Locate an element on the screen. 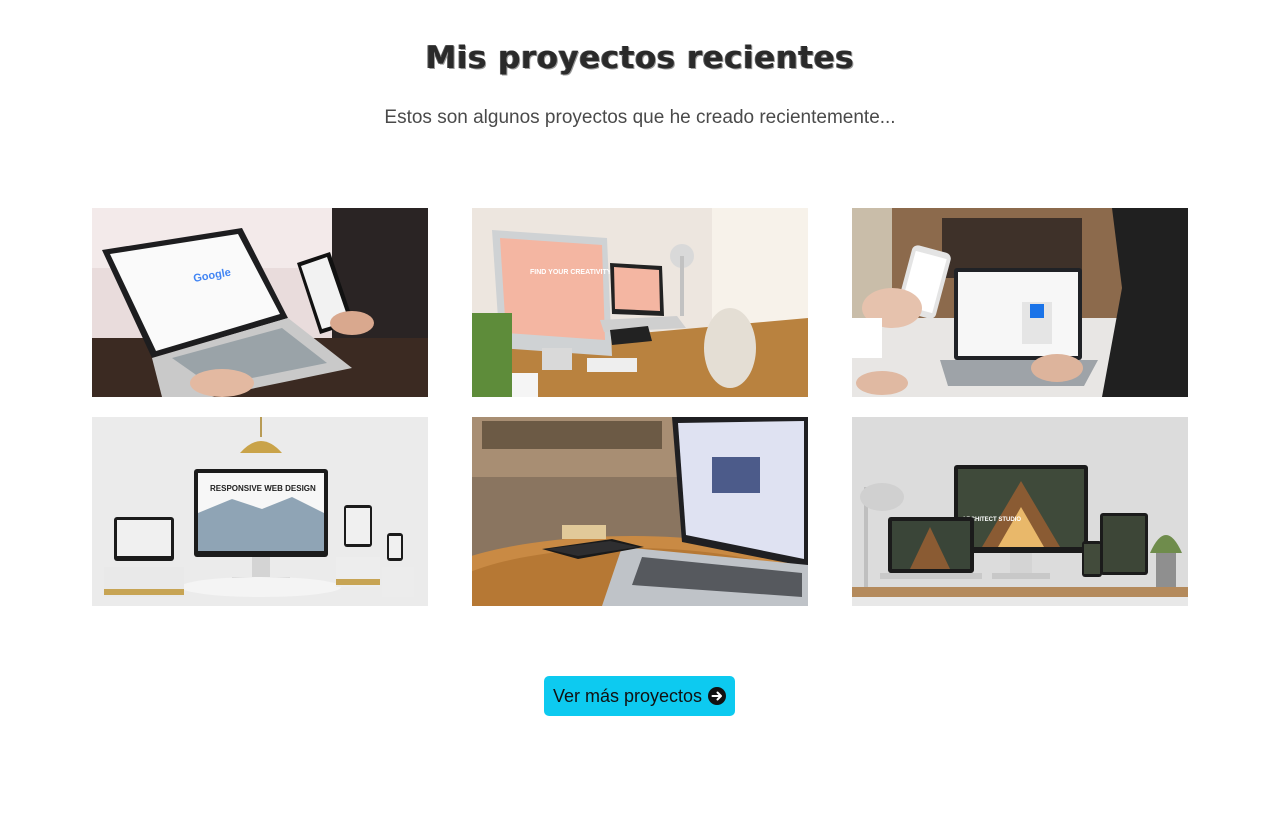 Image resolution: width=1280 pixels, height=828 pixels. project-image-architecture: ARCHITECT STUDIO is located at coordinates (1020, 511).